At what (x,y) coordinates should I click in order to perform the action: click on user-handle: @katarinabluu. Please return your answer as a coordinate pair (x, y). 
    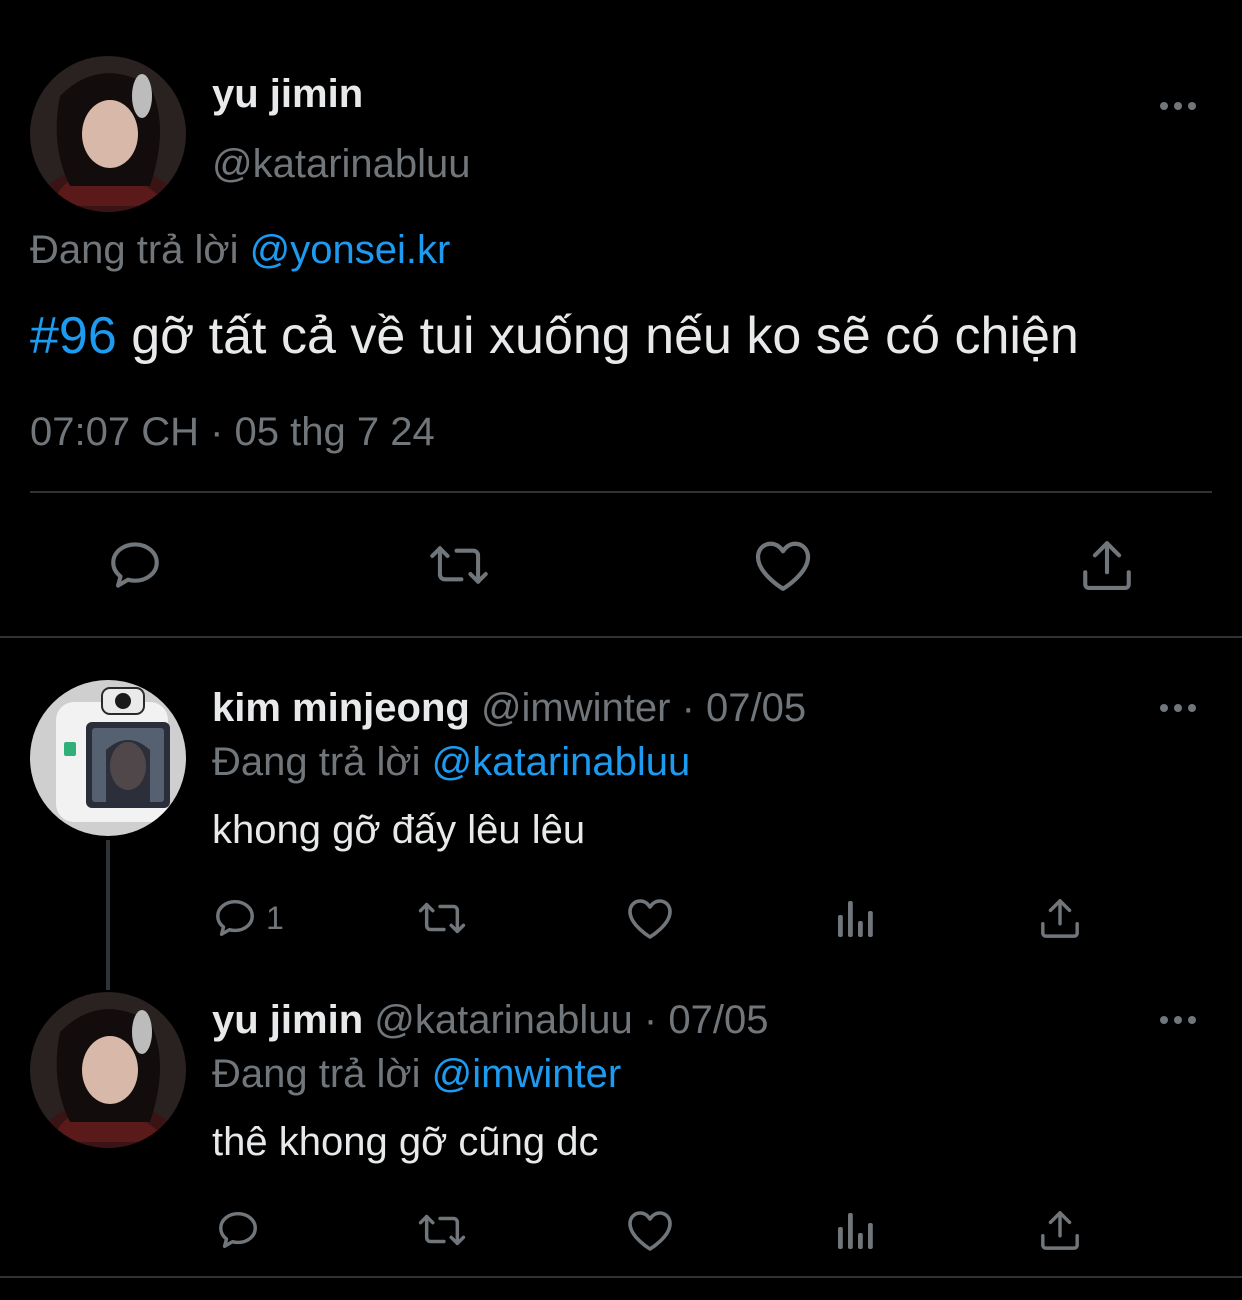
    Looking at the image, I should click on (341, 164).